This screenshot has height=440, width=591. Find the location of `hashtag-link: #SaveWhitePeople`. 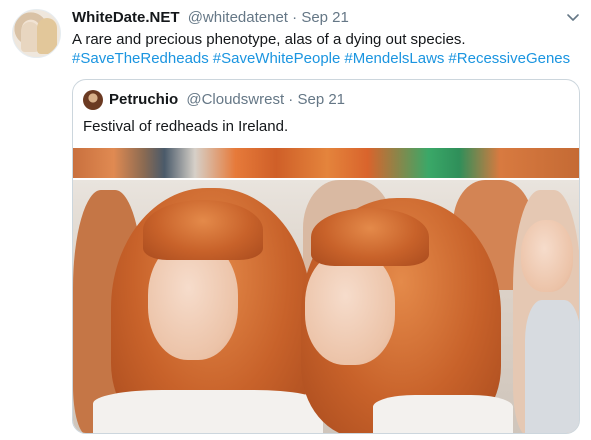

hashtag-link: #SaveWhitePeople is located at coordinates (277, 58).